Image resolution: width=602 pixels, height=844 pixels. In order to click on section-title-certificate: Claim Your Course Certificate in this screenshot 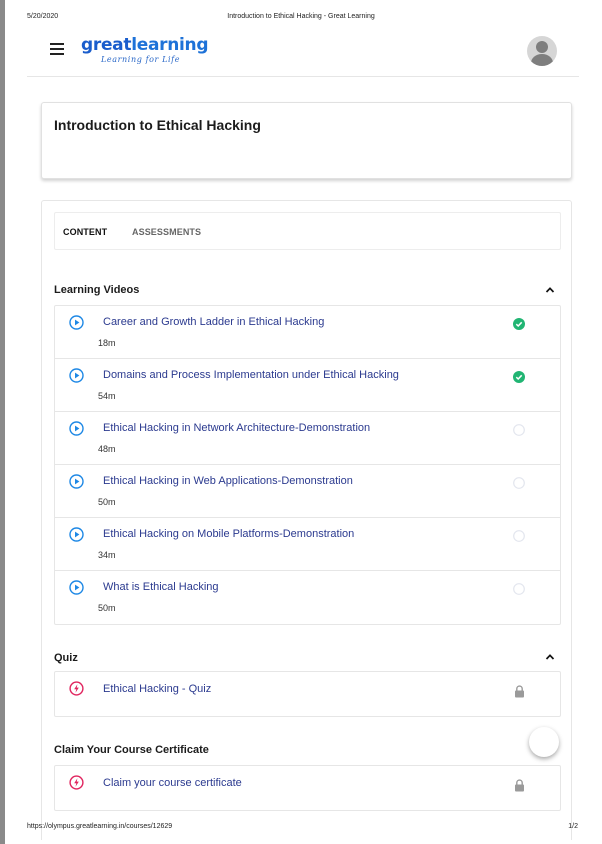, I will do `click(131, 750)`.